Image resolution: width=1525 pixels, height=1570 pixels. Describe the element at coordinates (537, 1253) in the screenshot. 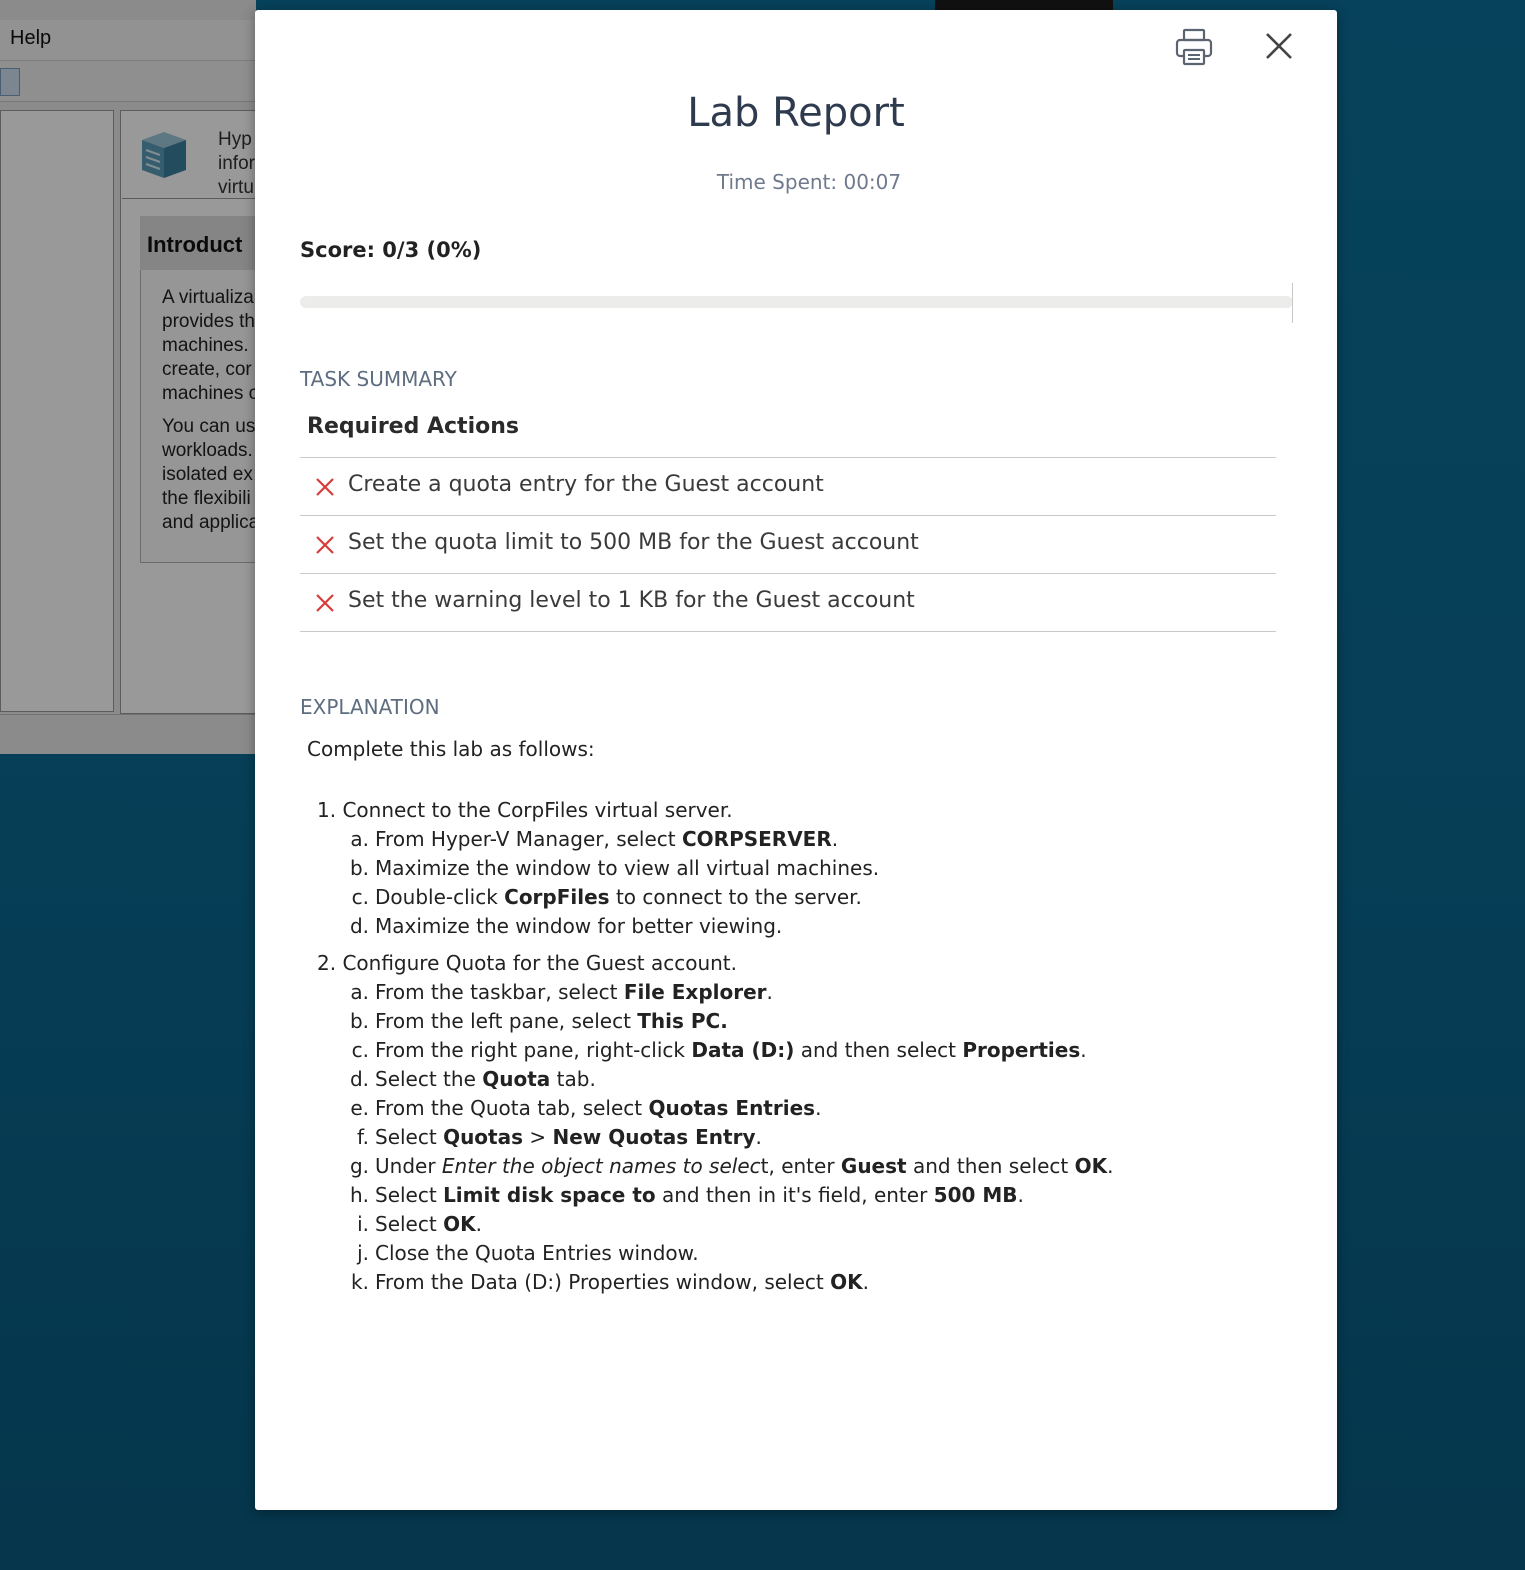

I see `step-item-text: Close the Quota Entries window.` at that location.